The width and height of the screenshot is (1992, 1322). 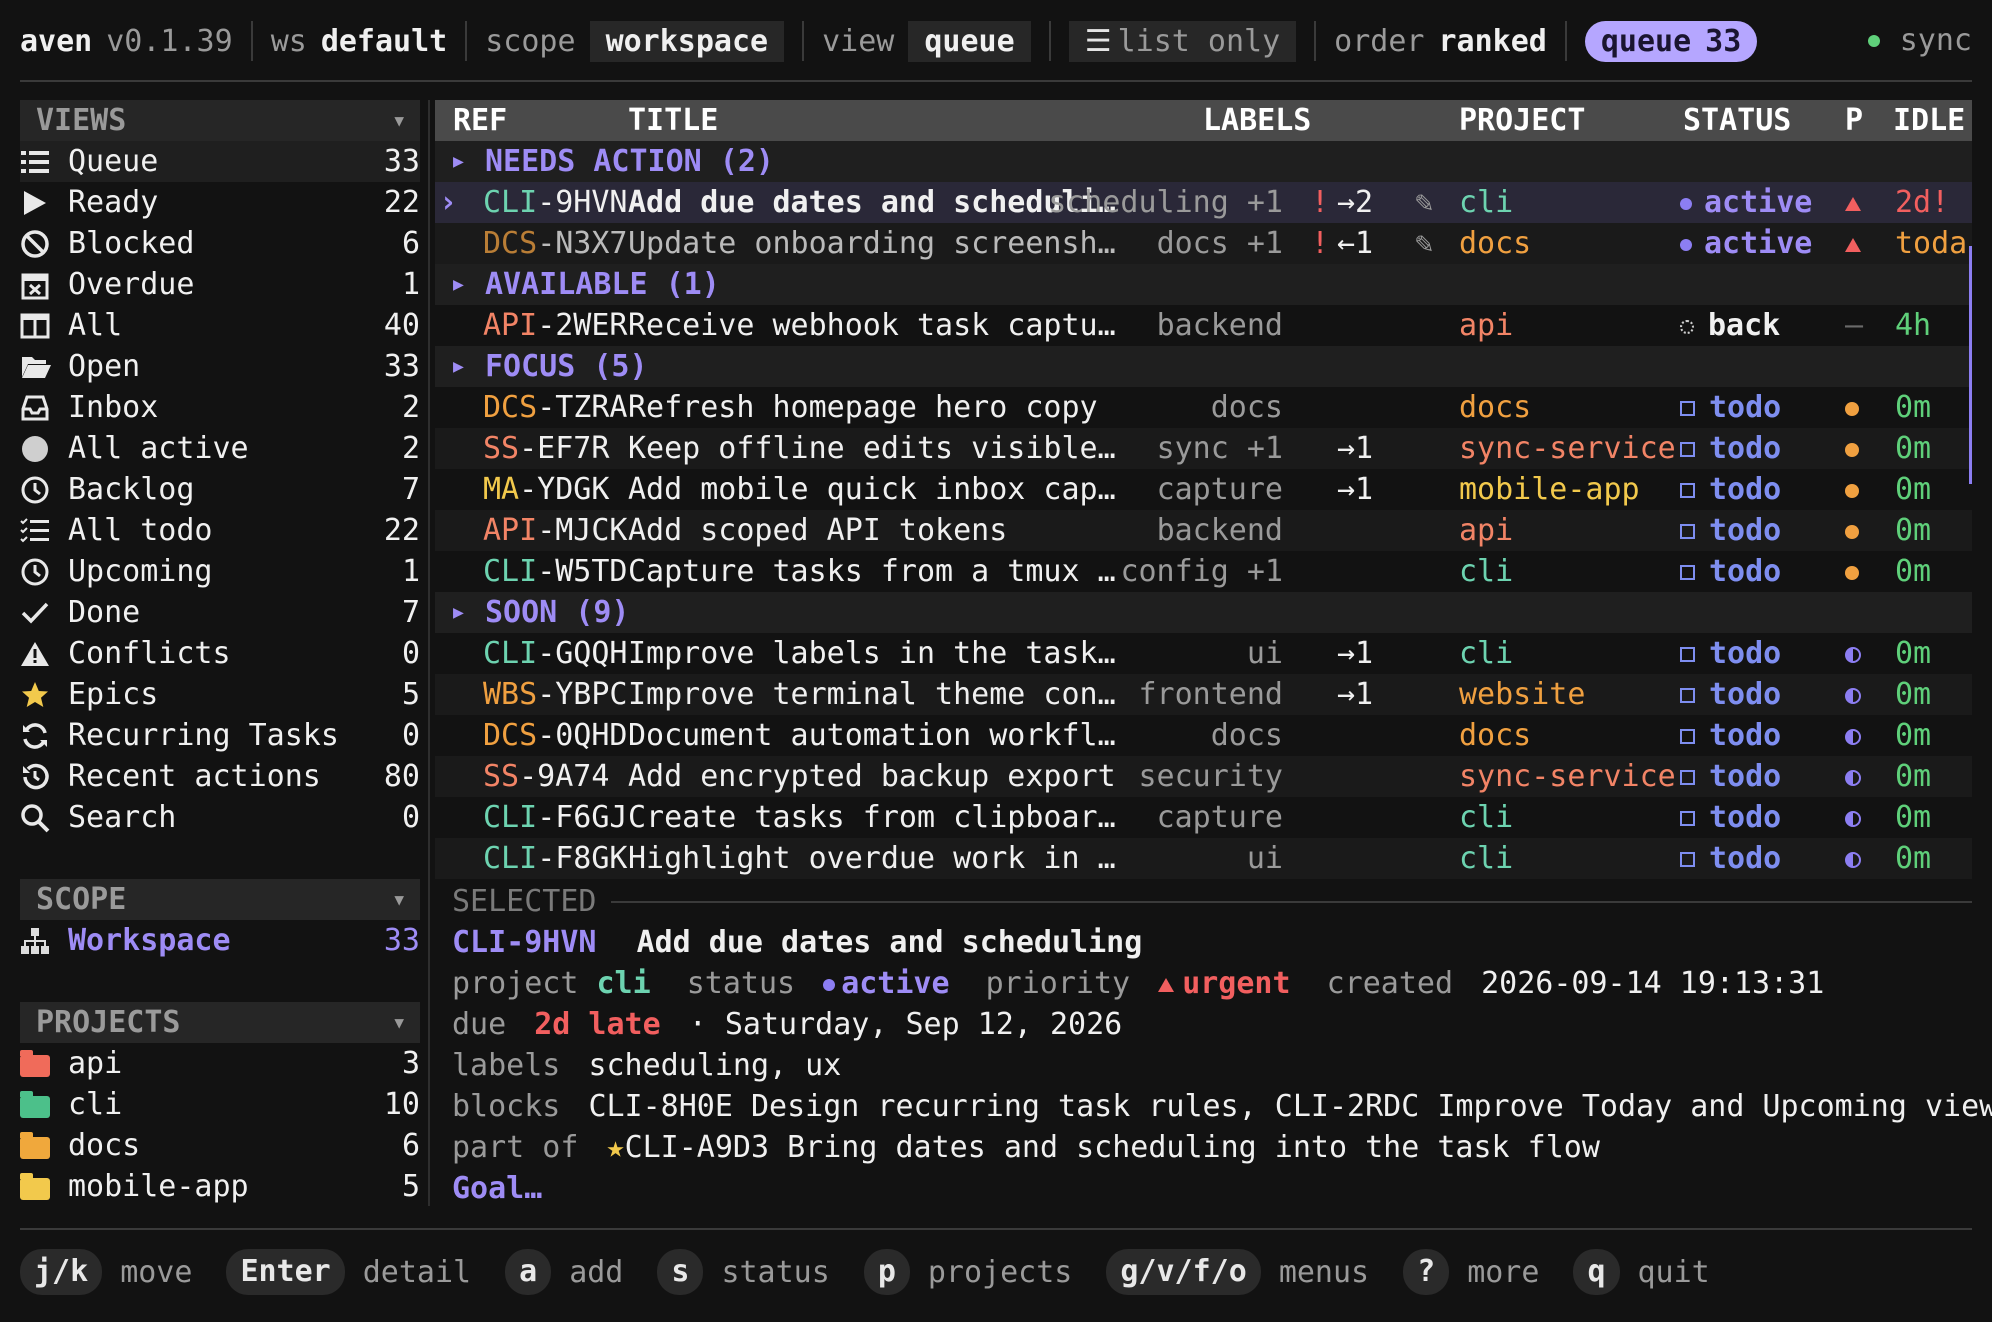 I want to click on sidebar-item-all-todo: All todo 22, so click(x=220, y=530).